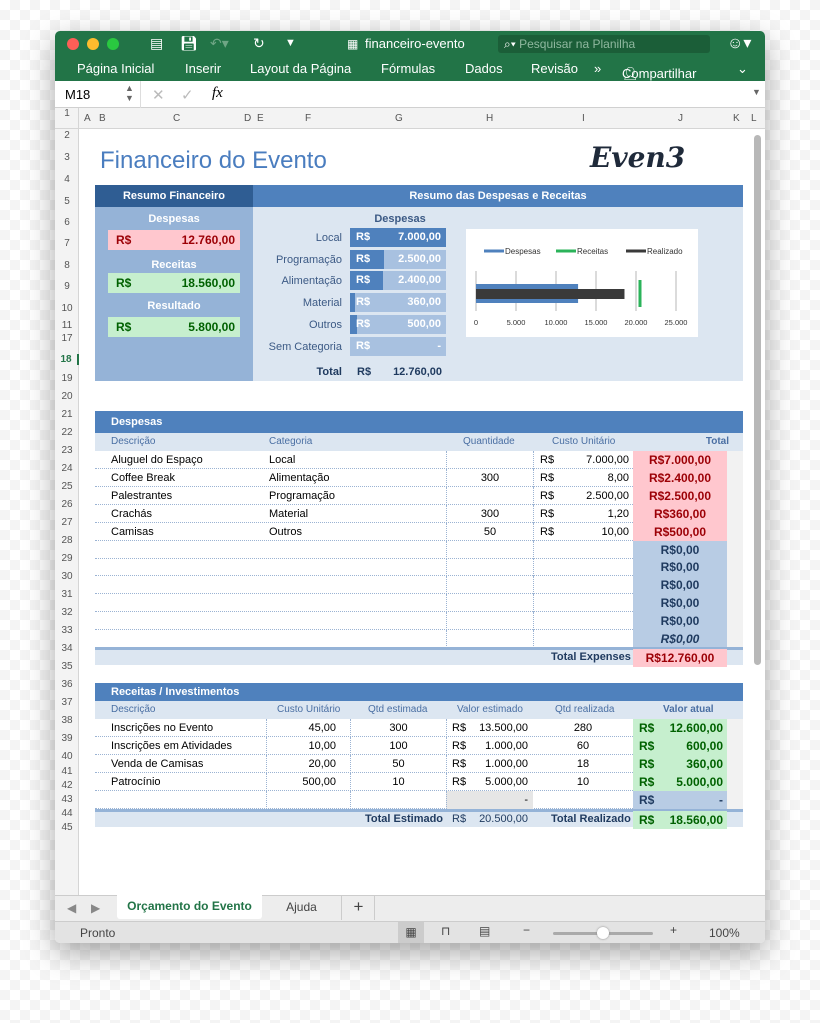  Describe the element at coordinates (67, 630) in the screenshot. I see `row-header: 33` at that location.